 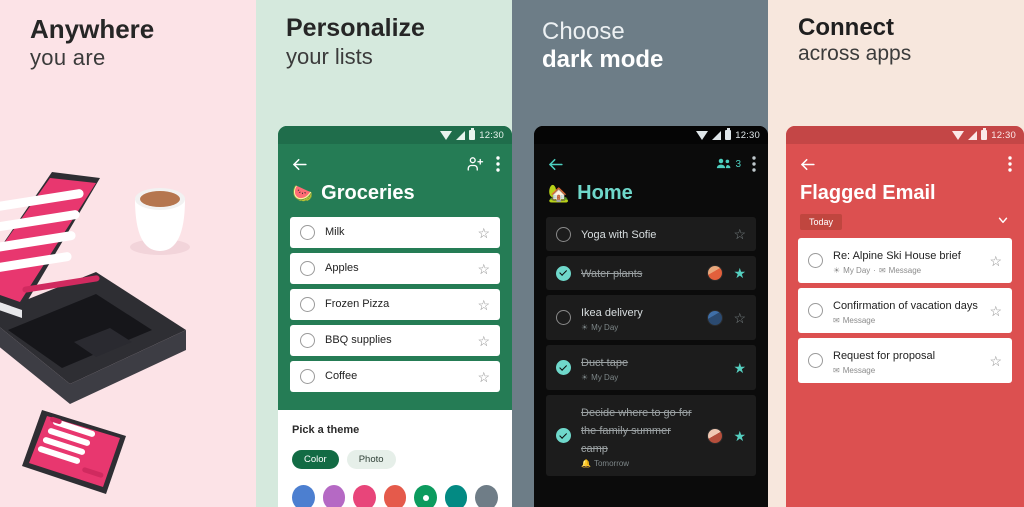 I want to click on panel-dark-mode-heading: Choose dark mode, so click(x=602, y=46).